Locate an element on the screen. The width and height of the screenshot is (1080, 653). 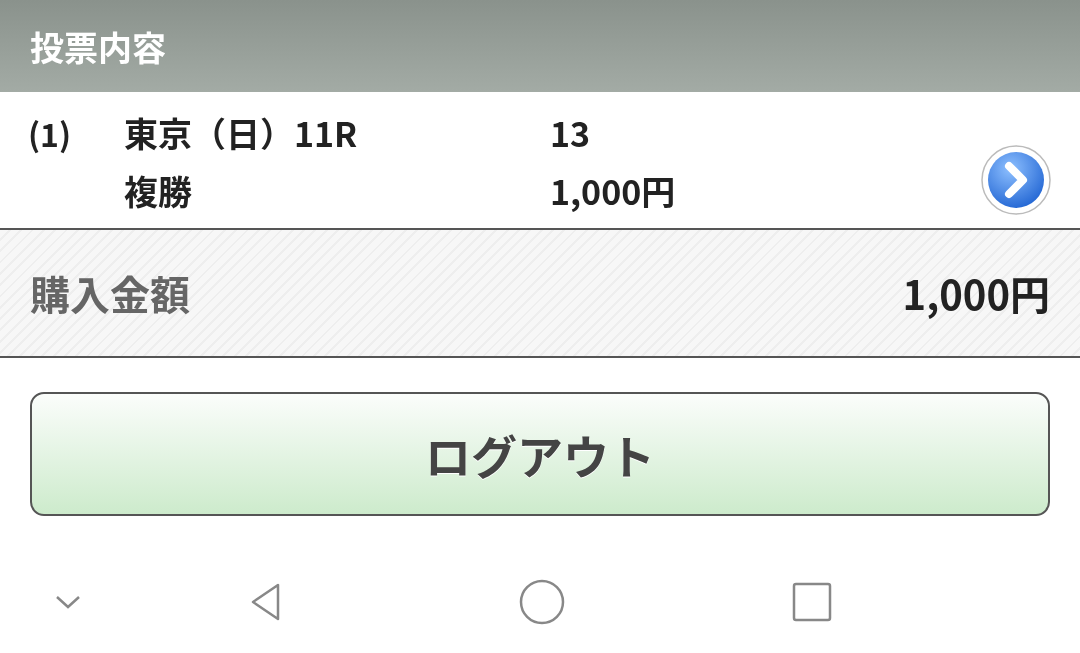
bet-amount: 1,000円 is located at coordinates (613, 191).